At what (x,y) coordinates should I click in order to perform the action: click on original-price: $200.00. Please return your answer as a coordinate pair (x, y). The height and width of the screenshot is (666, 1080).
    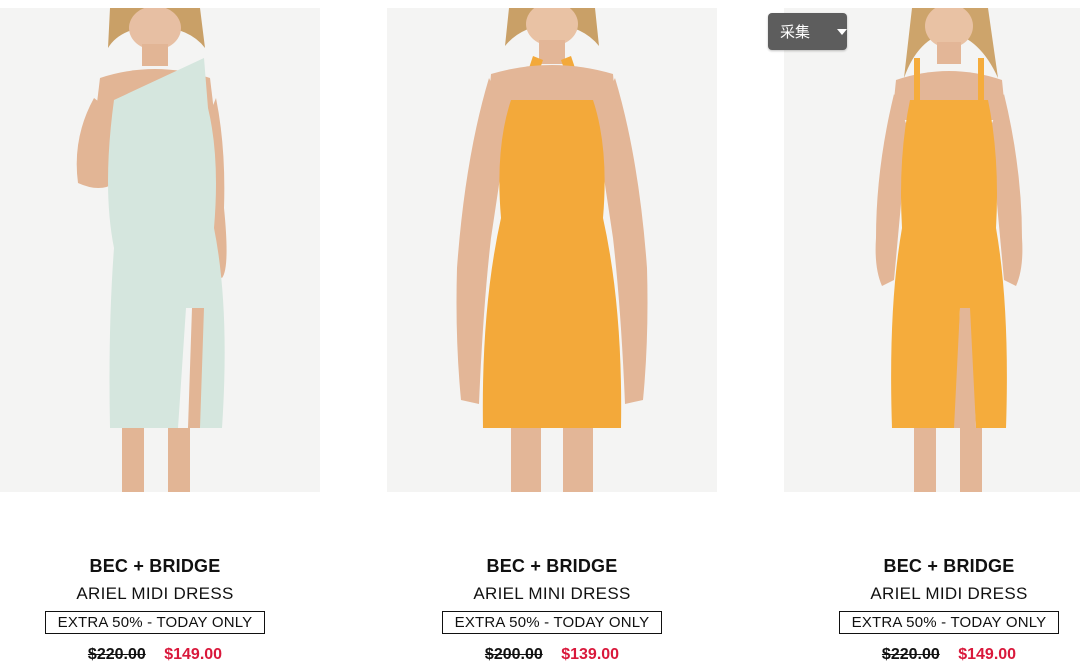
    Looking at the image, I should click on (513, 654).